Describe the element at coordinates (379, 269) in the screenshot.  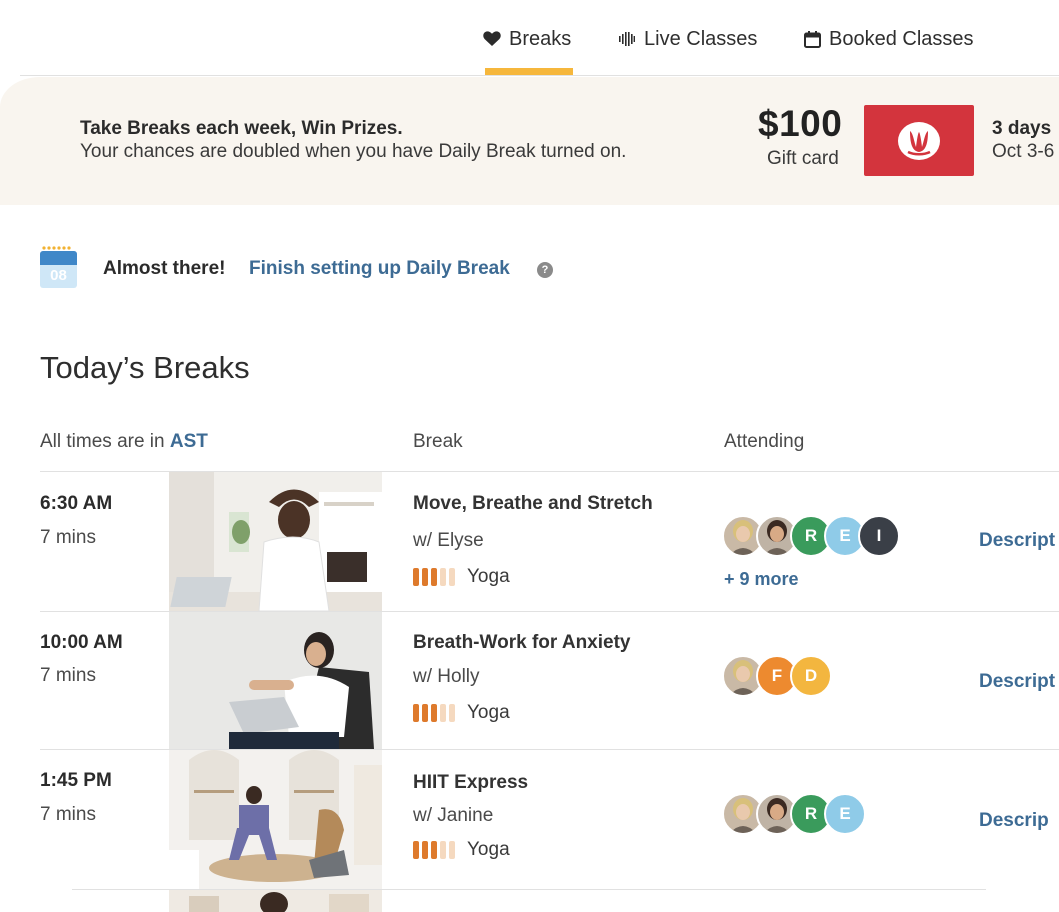
I see `finish-setup-link: Finish setting up Daily Break` at that location.